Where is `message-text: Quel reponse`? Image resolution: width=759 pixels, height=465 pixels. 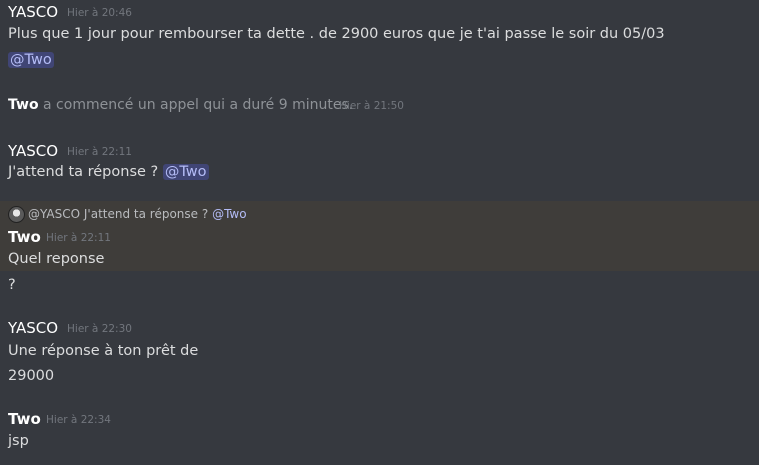 message-text: Quel reponse is located at coordinates (56, 259).